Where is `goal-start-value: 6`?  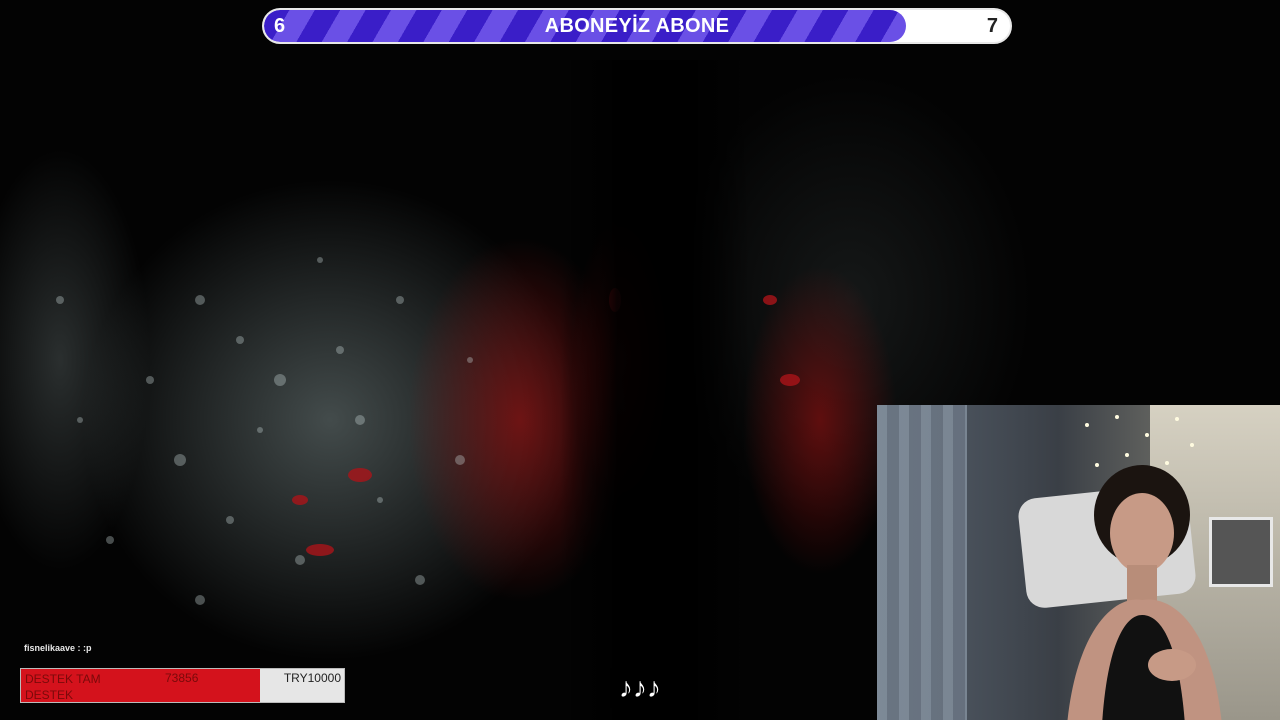 goal-start-value: 6 is located at coordinates (280, 26).